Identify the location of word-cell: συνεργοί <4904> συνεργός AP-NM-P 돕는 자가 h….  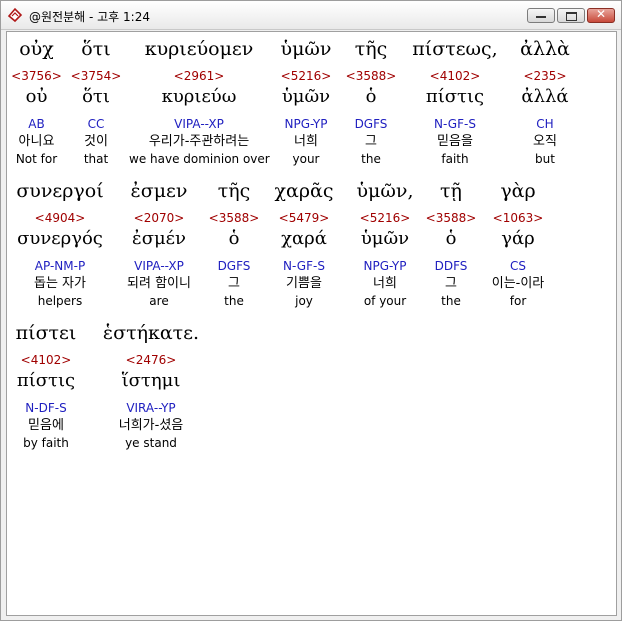
(60, 243).